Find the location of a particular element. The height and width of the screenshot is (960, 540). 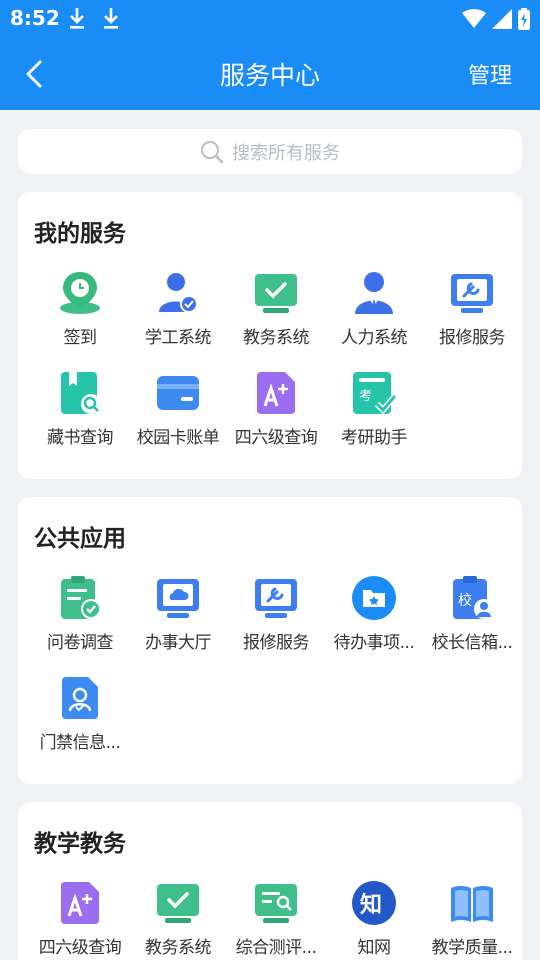

service-label: 学工系统 is located at coordinates (178, 338).